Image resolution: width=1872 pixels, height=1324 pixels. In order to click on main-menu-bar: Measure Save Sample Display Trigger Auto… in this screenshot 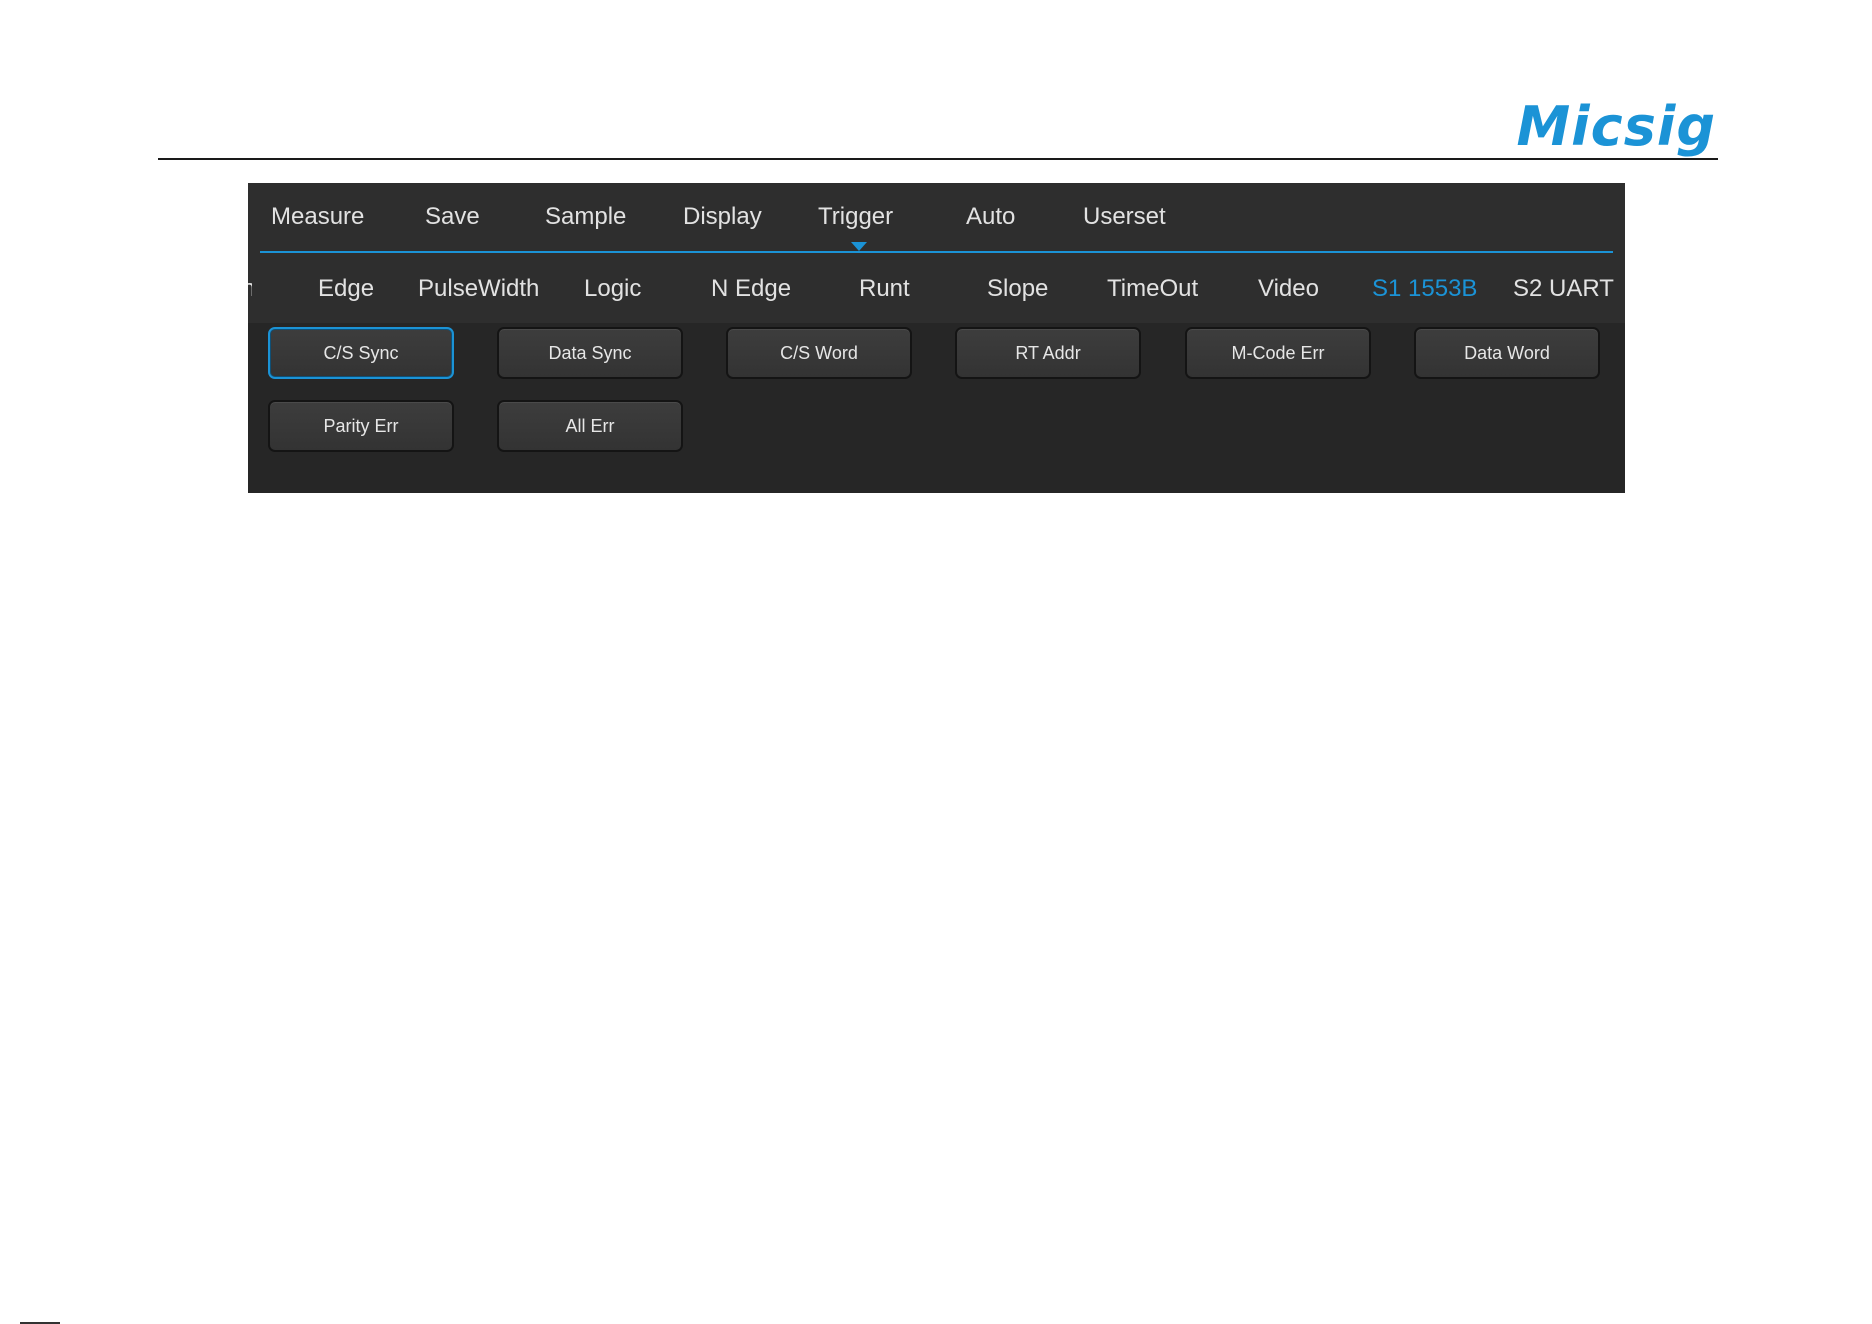, I will do `click(936, 218)`.